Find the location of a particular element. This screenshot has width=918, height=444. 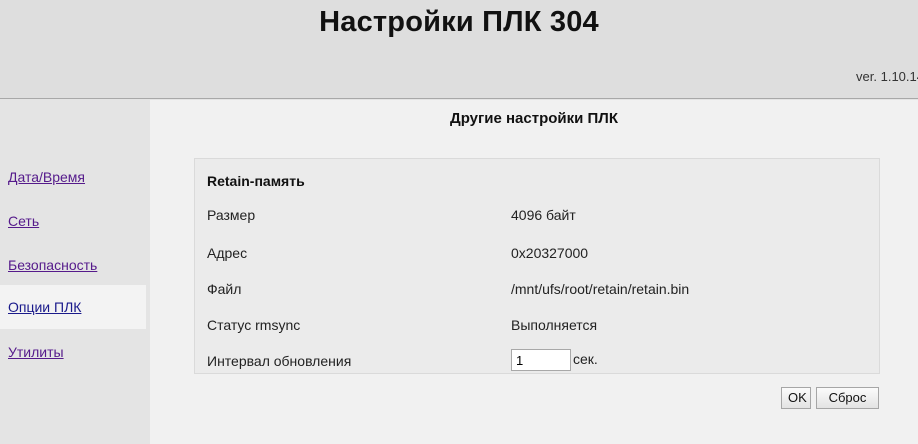

address-label: Адрес is located at coordinates (227, 253).